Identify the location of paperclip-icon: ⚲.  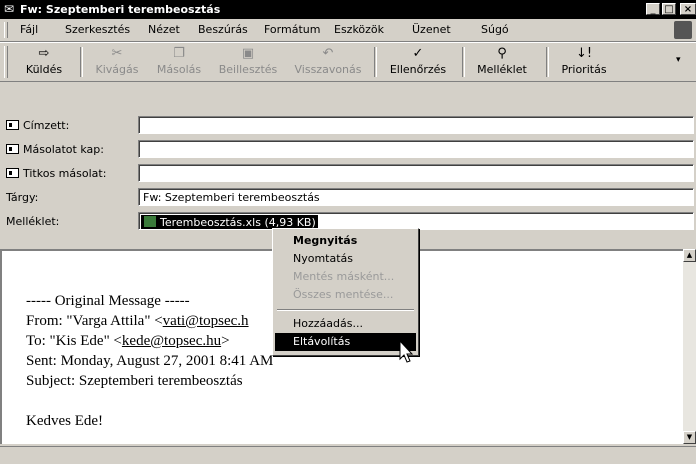
(502, 53).